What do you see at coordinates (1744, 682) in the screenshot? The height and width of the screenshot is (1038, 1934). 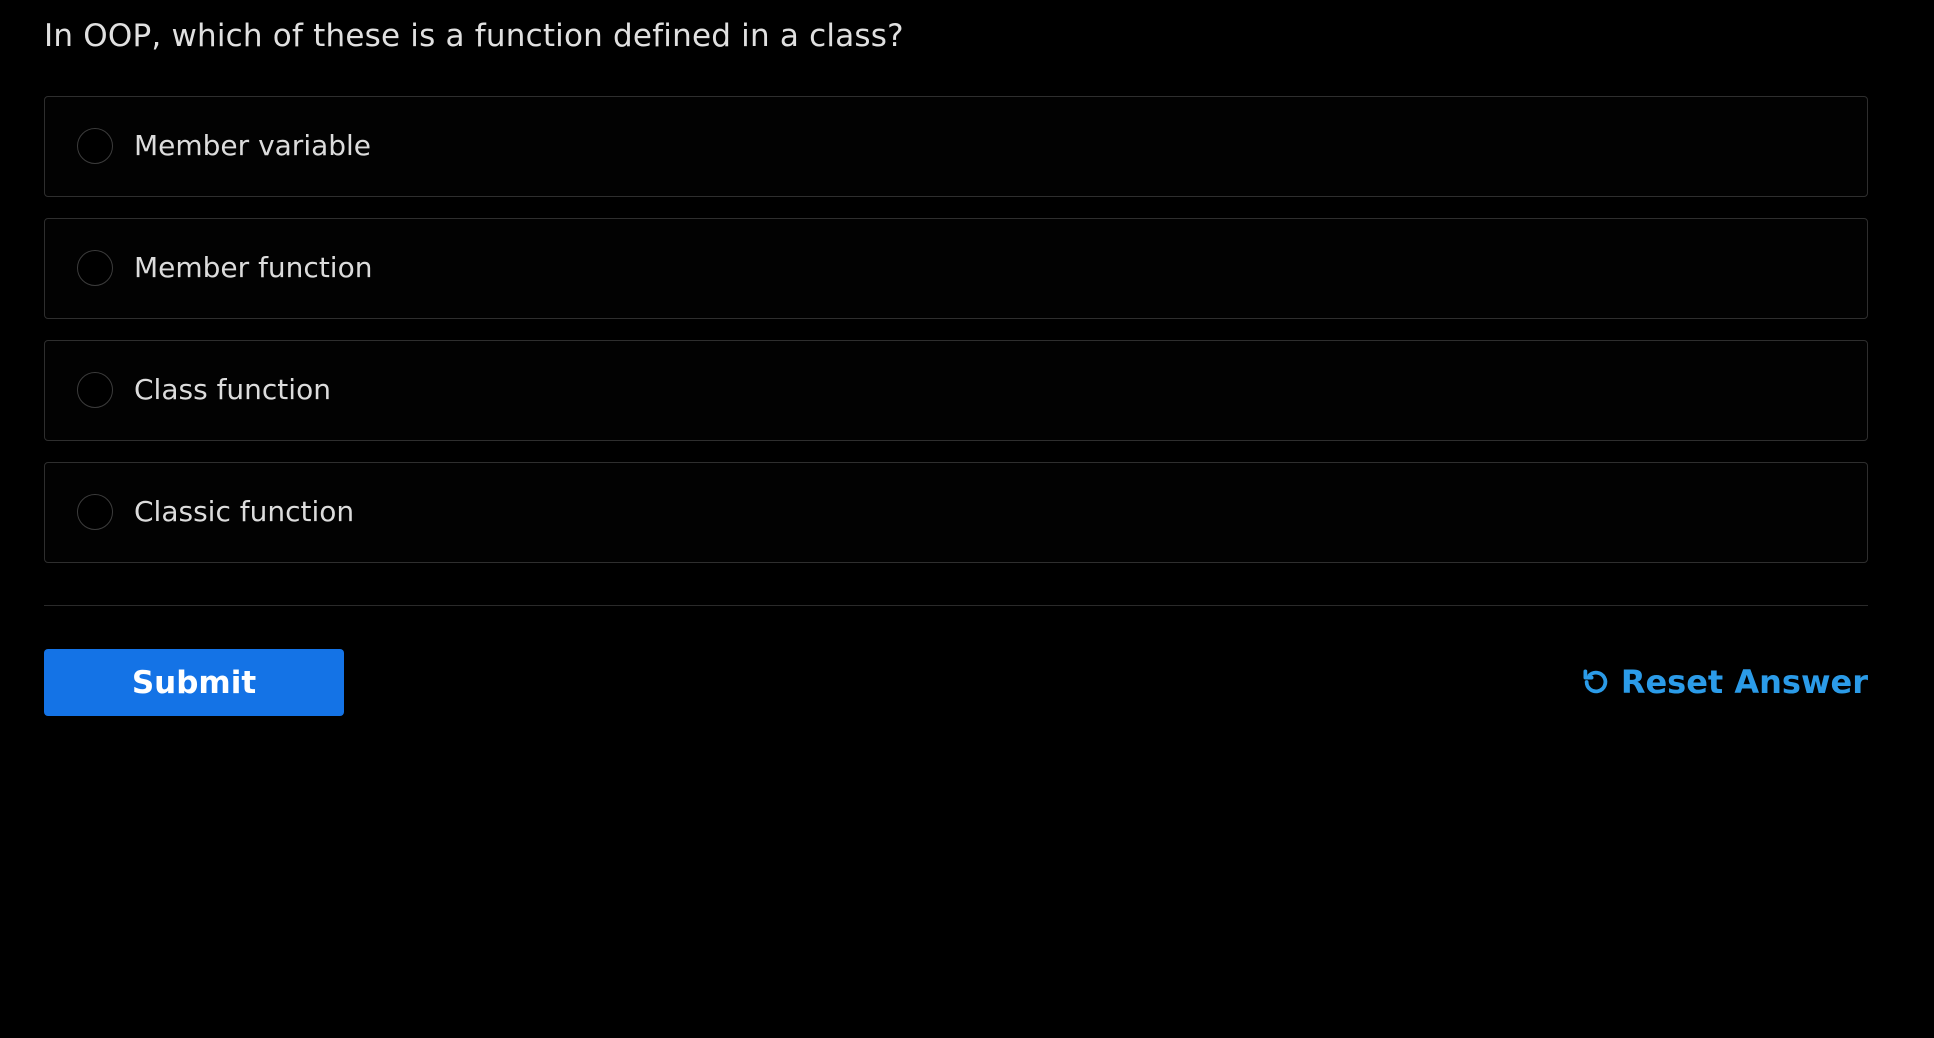 I see `reset-answer-label: Reset Answer` at bounding box center [1744, 682].